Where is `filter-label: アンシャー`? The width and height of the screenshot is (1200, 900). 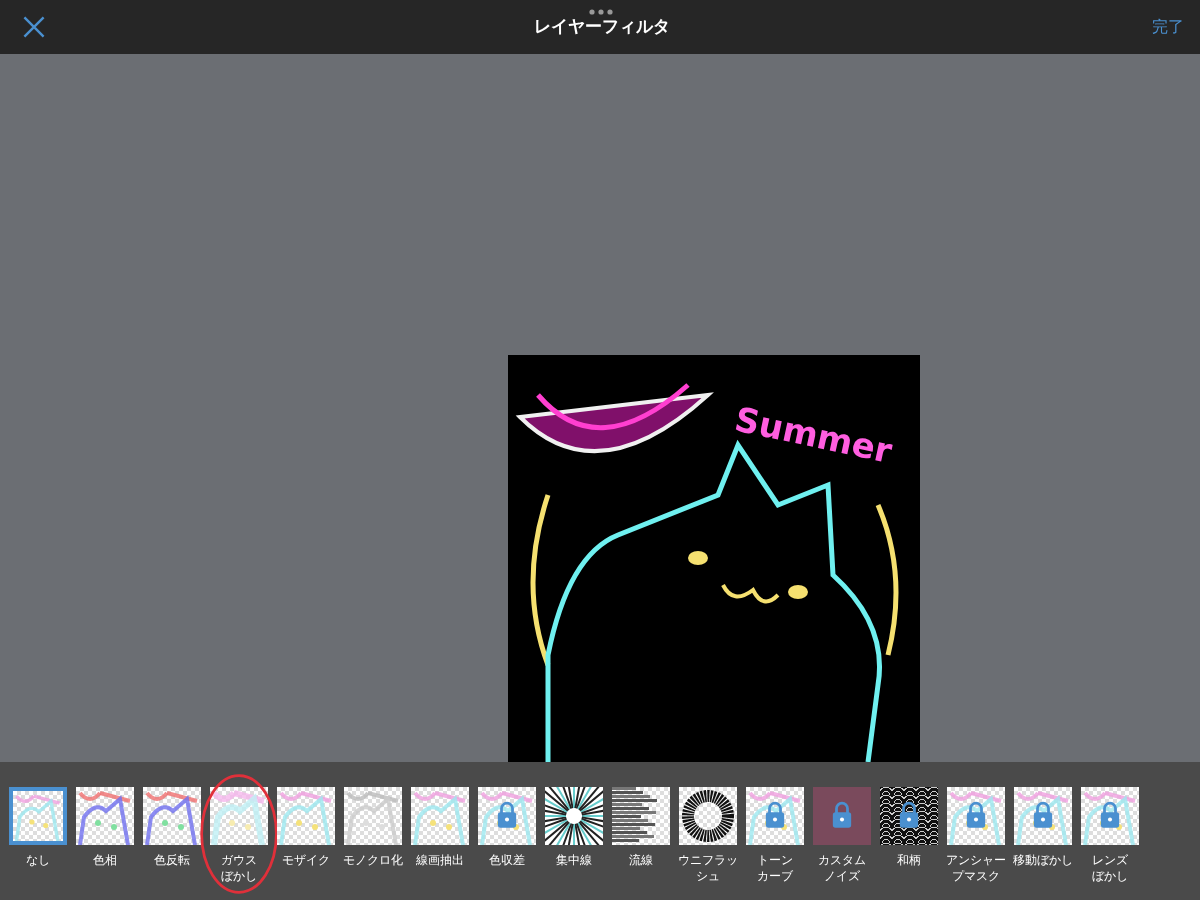 filter-label: アンシャー is located at coordinates (976, 860).